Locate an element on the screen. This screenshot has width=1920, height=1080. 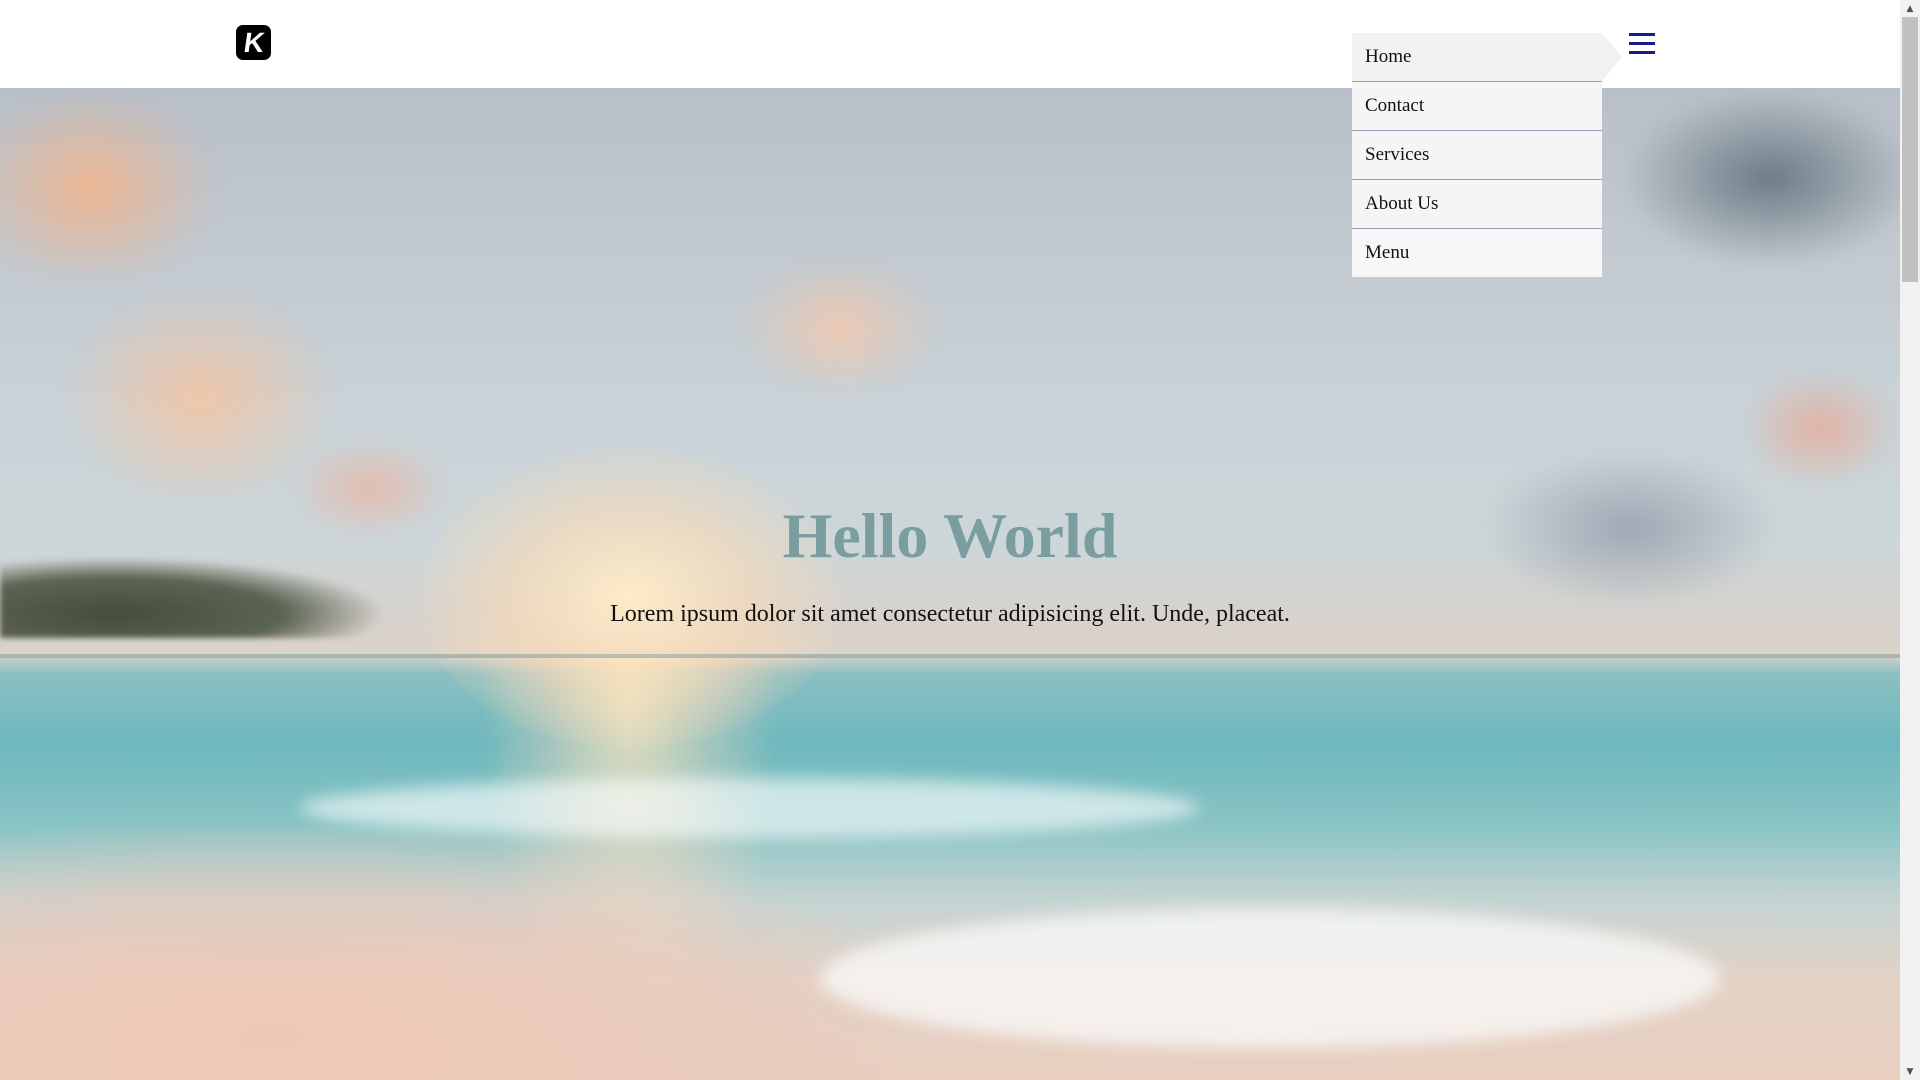
nav-dropdown: Home Contact Services About Us Menu is located at coordinates (1487, 155).